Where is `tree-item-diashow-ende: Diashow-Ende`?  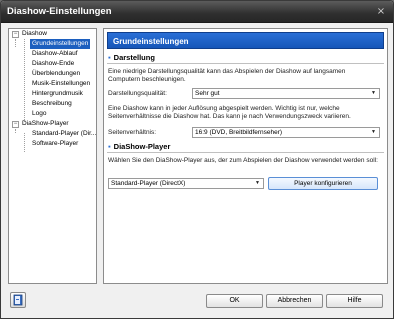 tree-item-diashow-ende: Diashow-Ende is located at coordinates (53, 64).